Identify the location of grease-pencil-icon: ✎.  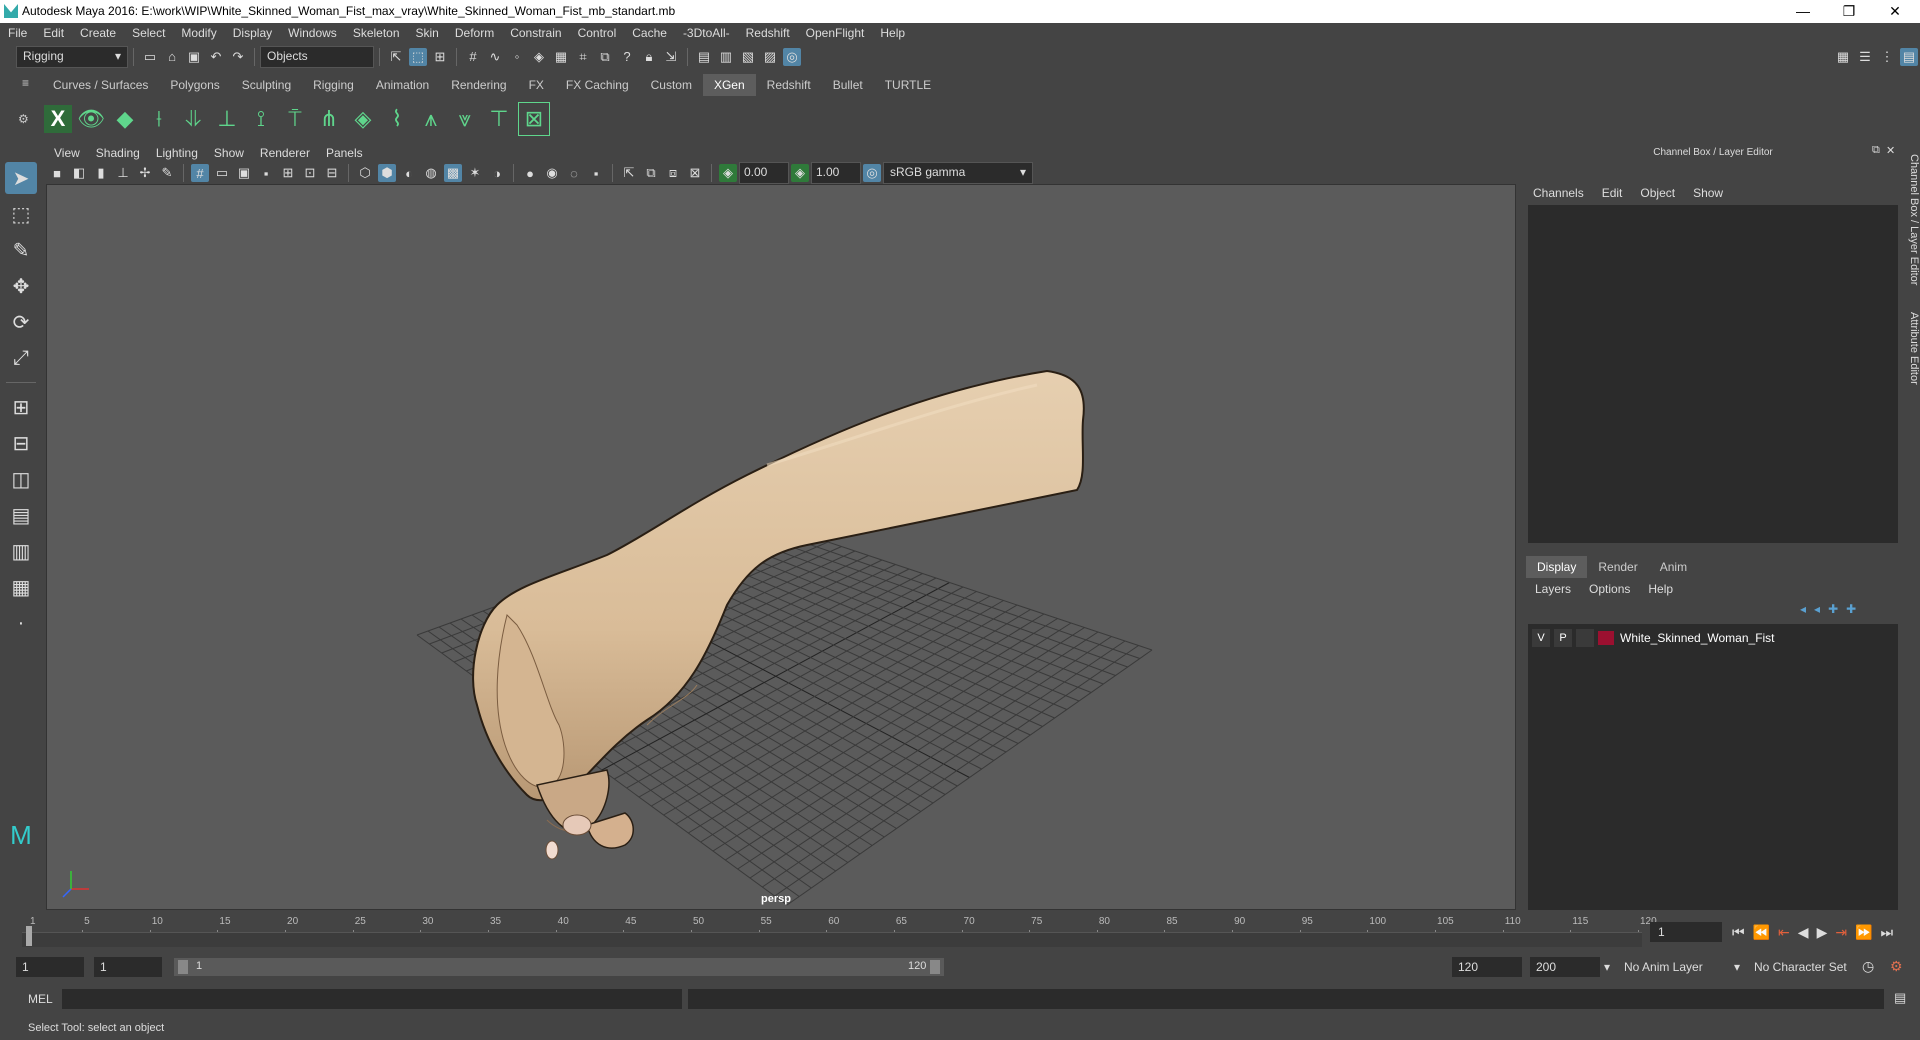
(167, 173).